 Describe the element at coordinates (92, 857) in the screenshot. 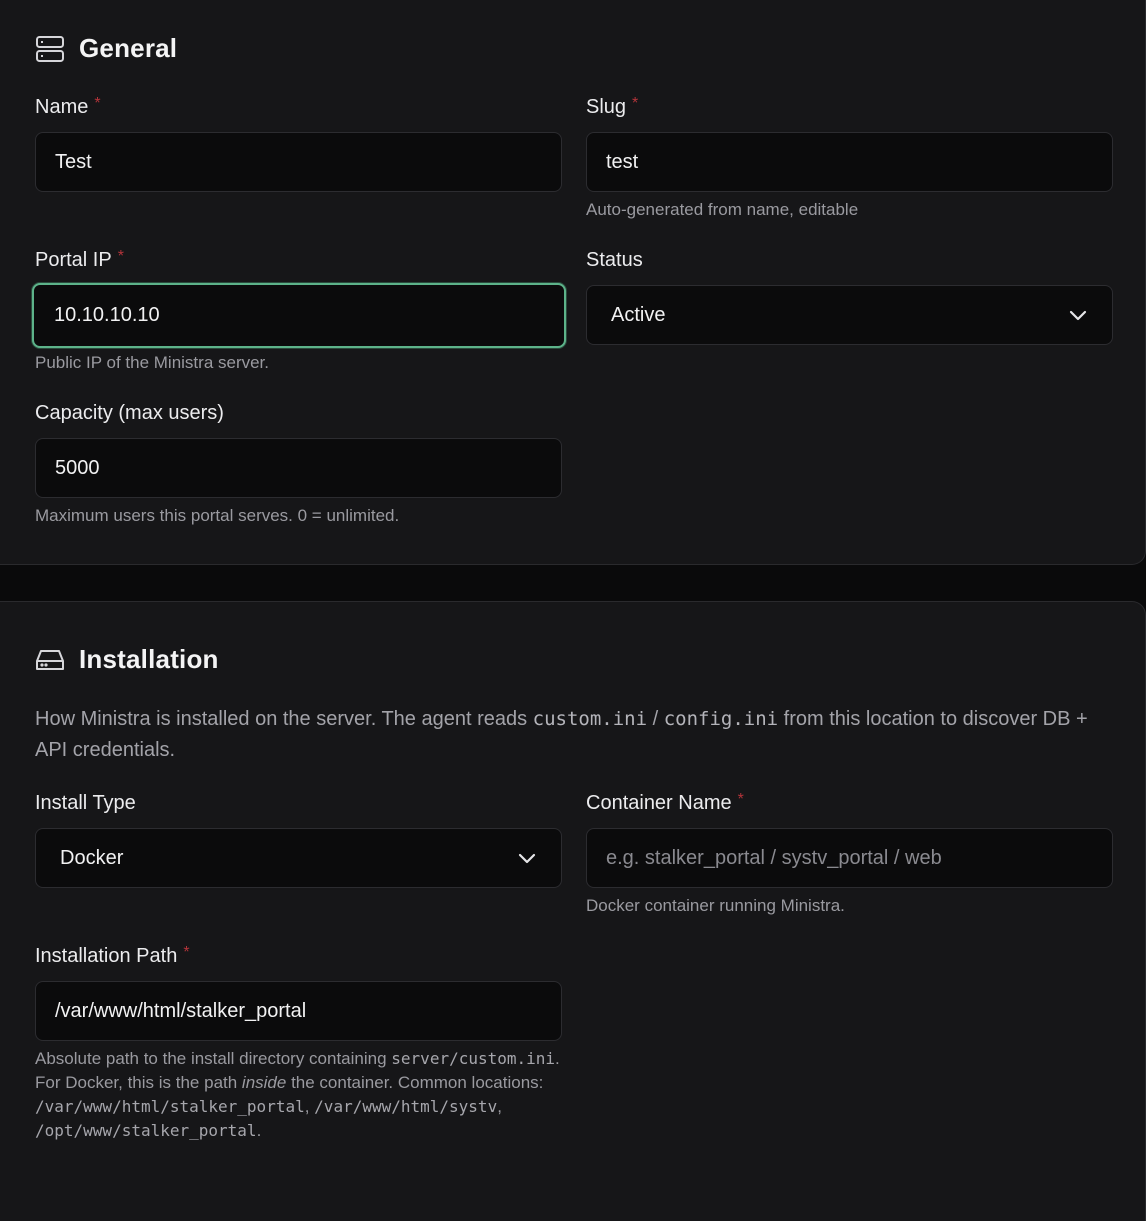

I see `install-type-value: Docker` at that location.